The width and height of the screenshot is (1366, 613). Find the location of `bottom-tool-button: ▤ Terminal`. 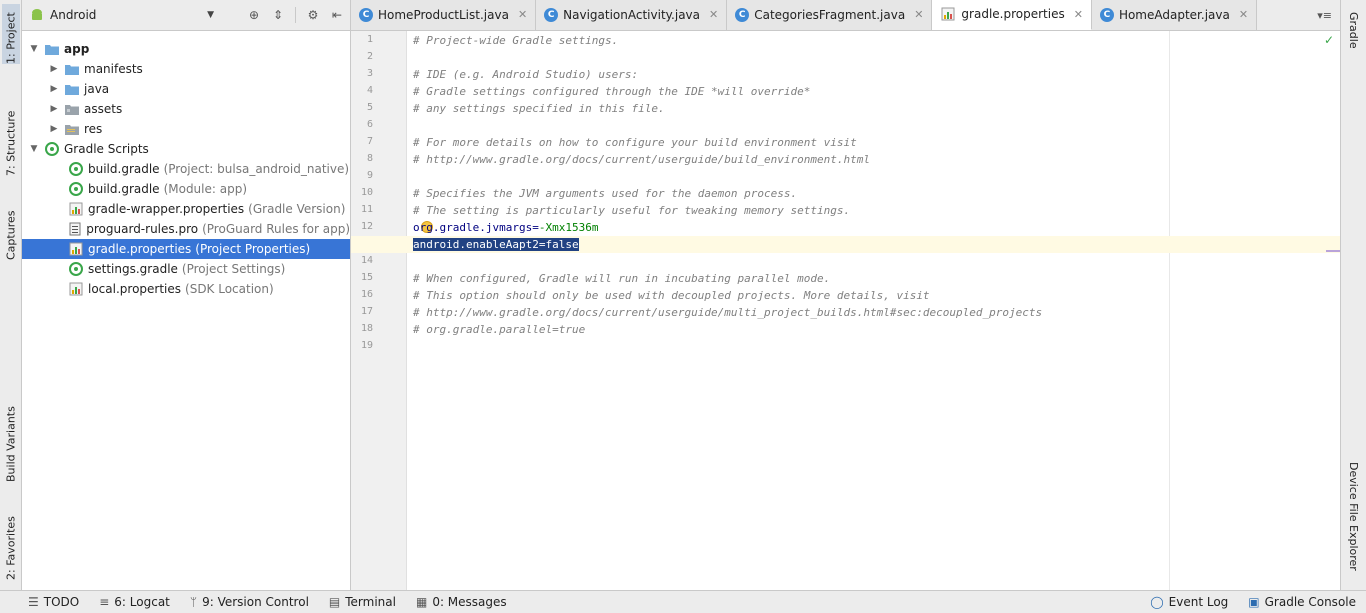

bottom-tool-button: ▤ Terminal is located at coordinates (362, 602).